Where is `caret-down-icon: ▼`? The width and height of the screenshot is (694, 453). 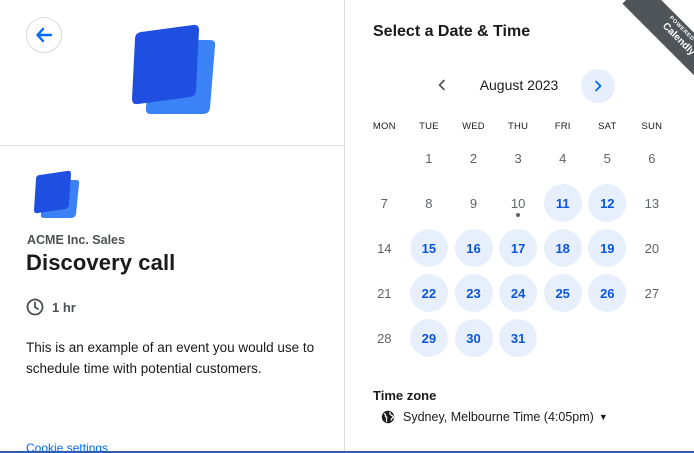 caret-down-icon: ▼ is located at coordinates (603, 417).